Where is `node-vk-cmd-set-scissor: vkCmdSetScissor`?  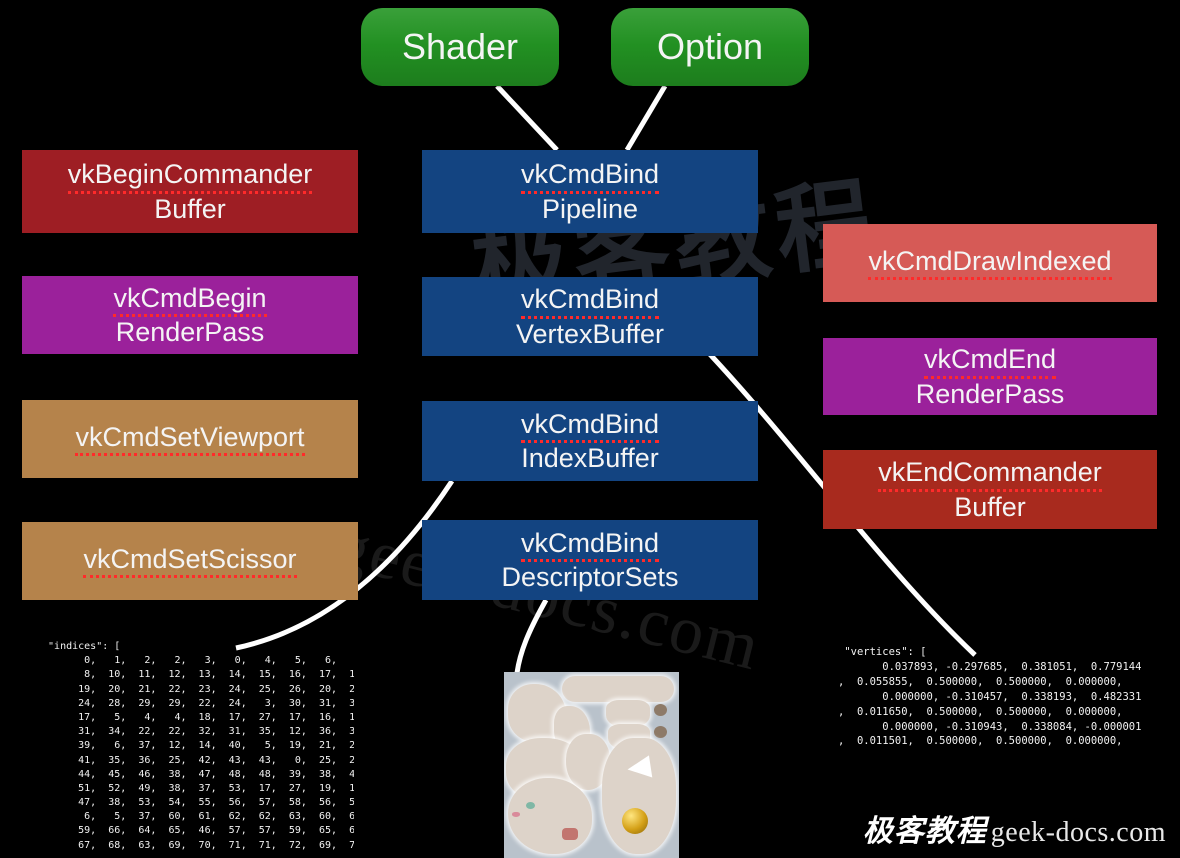
node-vk-cmd-set-scissor: vkCmdSetScissor is located at coordinates (190, 561).